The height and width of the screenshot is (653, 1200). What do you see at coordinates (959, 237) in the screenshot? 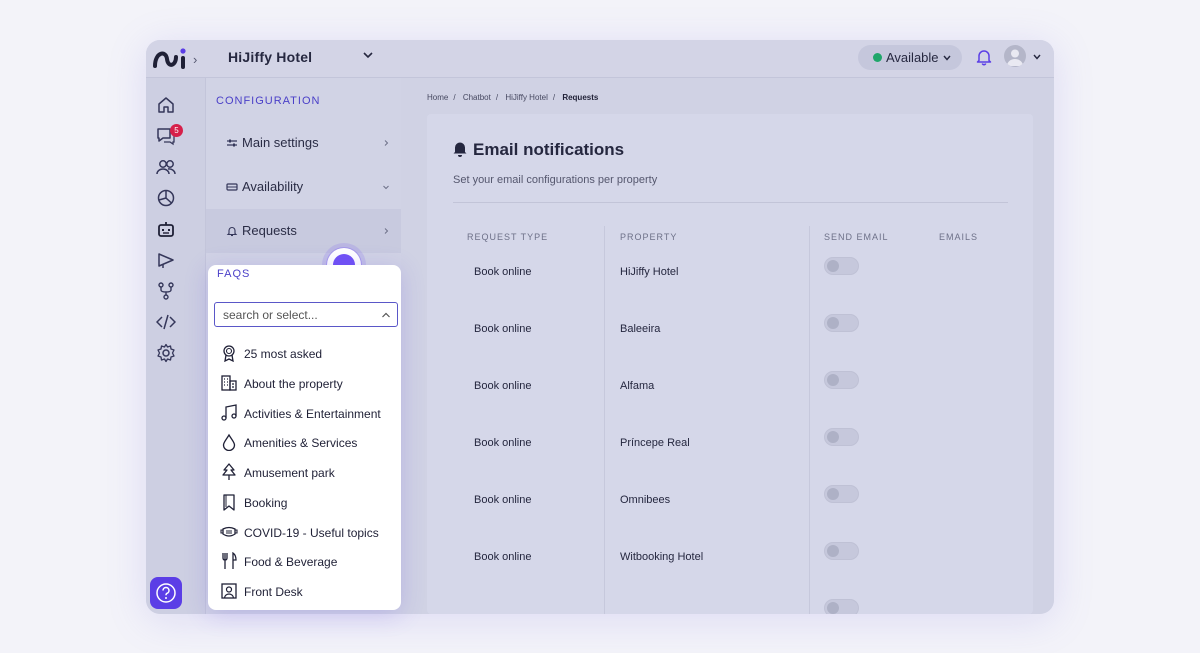
I see `column-header-emails: EMAILS` at bounding box center [959, 237].